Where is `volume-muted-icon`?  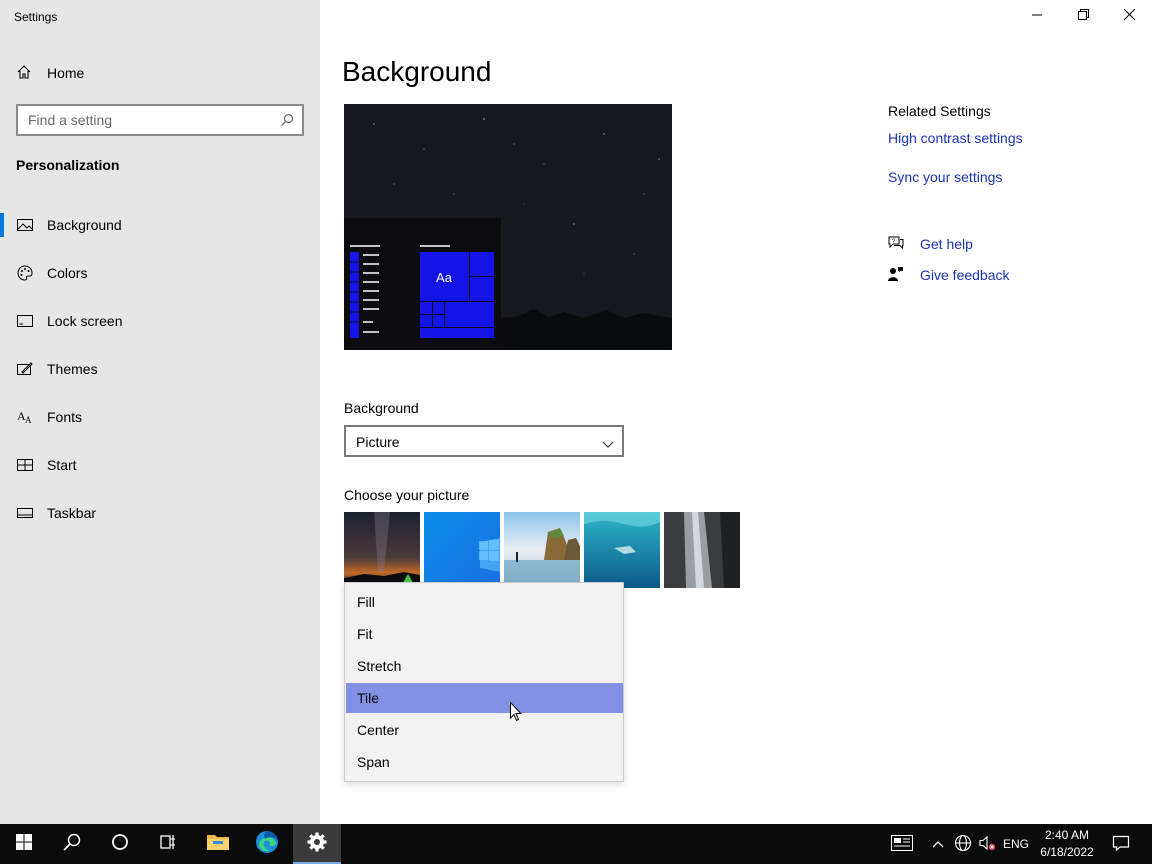
volume-muted-icon is located at coordinates (987, 844).